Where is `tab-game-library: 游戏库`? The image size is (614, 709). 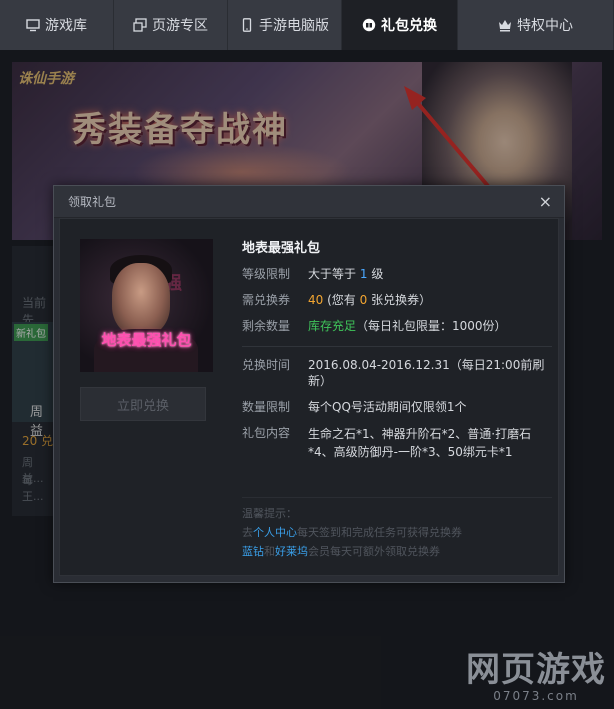
tab-game-library: 游戏库 is located at coordinates (57, 25).